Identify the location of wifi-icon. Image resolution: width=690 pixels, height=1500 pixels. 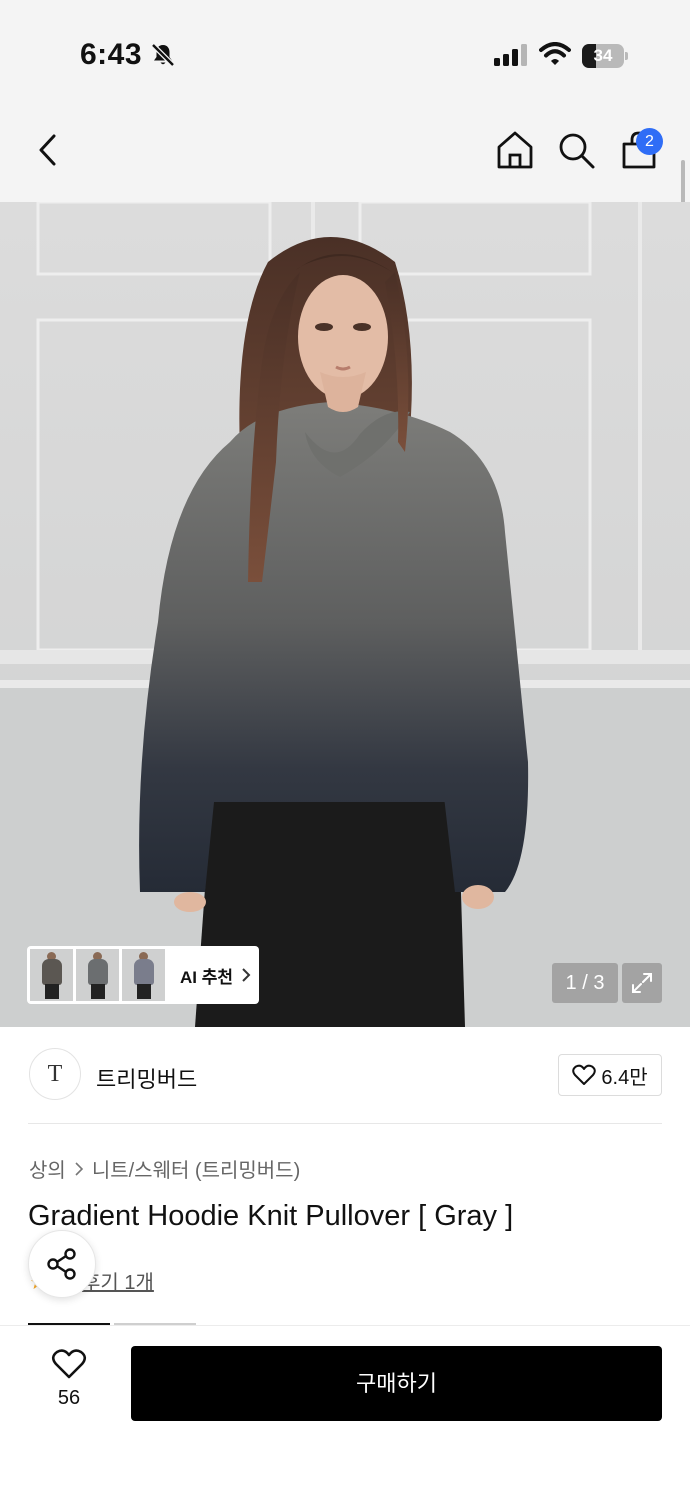
(555, 56).